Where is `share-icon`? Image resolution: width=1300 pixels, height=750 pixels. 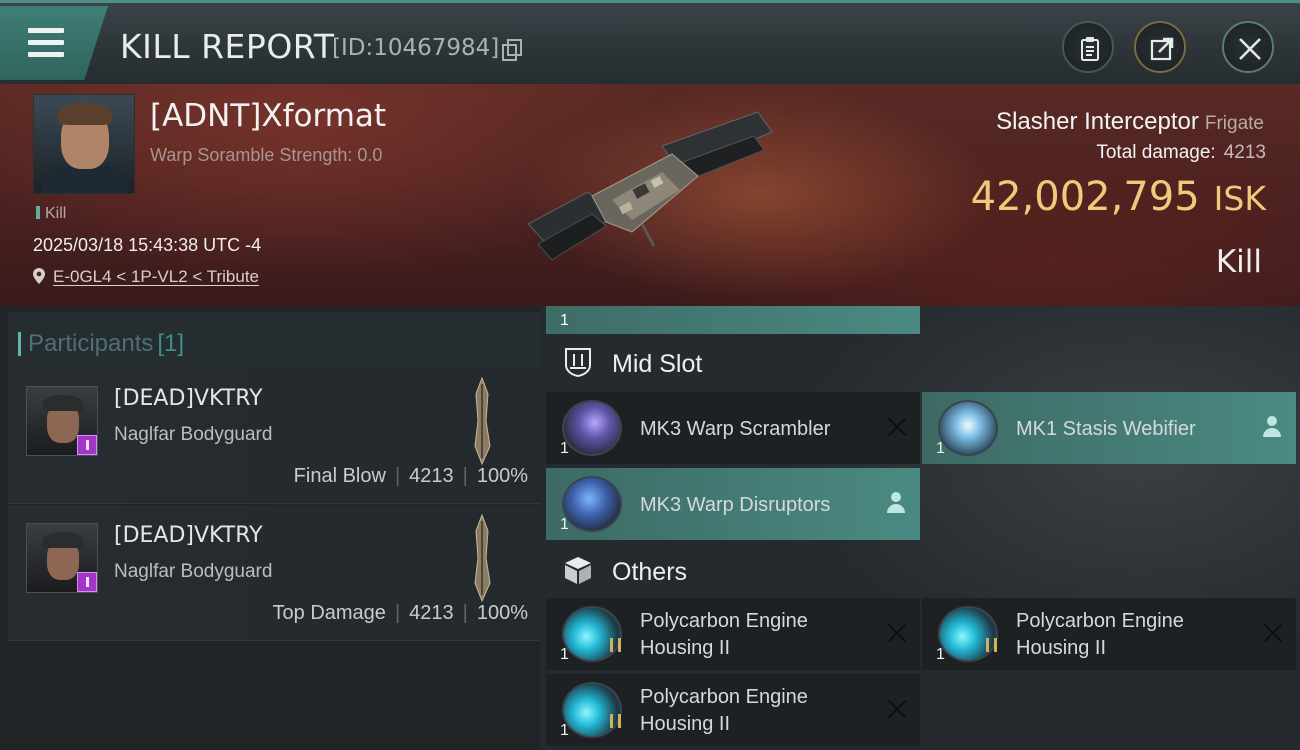
share-icon is located at coordinates (1162, 49).